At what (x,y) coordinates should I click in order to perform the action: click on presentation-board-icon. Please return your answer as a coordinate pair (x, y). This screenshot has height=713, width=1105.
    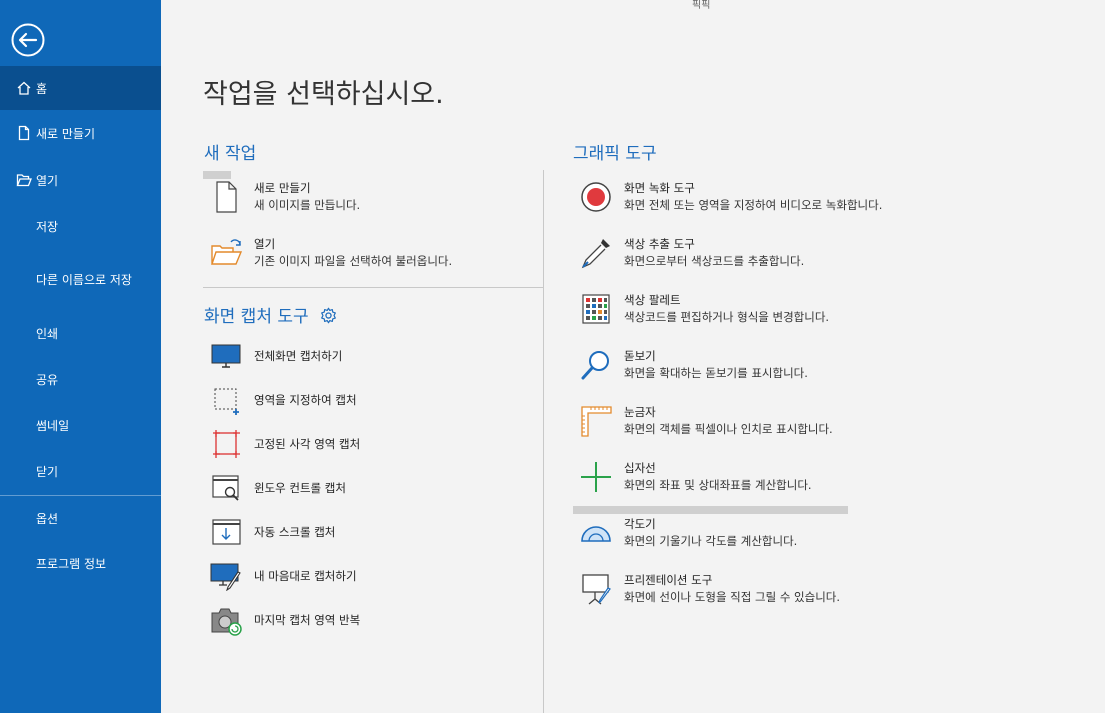
    Looking at the image, I should click on (596, 589).